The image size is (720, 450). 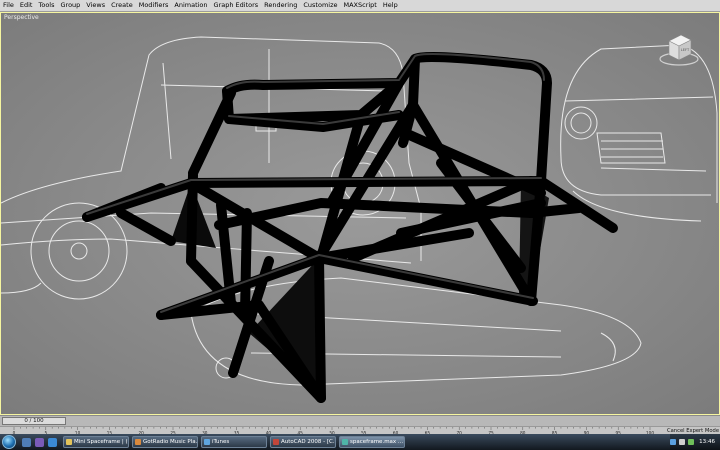 What do you see at coordinates (320, 5) in the screenshot?
I see `menu-customize: Customize` at bounding box center [320, 5].